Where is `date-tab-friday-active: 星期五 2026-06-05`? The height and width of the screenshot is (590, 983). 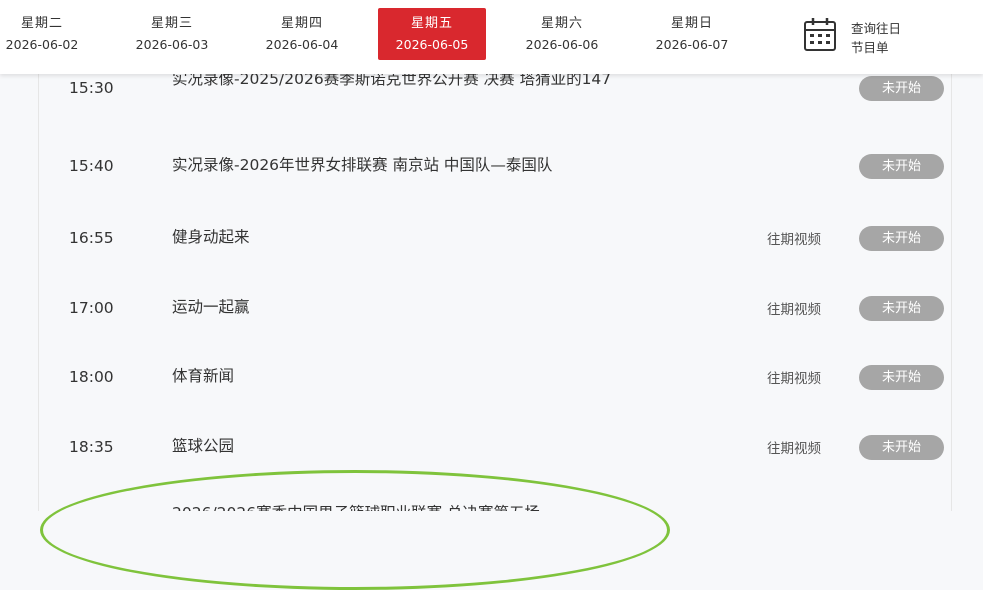
date-tab-friday-active: 星期五 2026-06-05 is located at coordinates (432, 34).